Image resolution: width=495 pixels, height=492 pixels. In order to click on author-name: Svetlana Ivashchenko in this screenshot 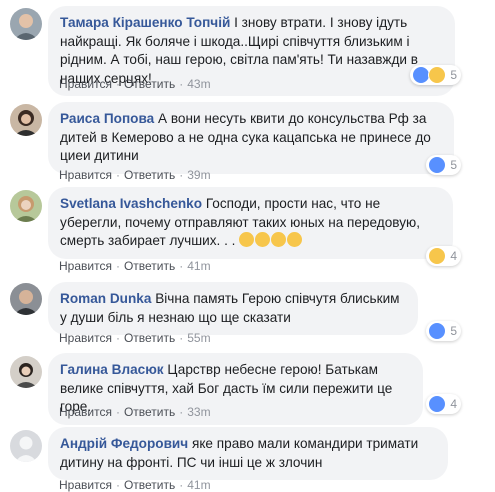, I will do `click(131, 203)`.